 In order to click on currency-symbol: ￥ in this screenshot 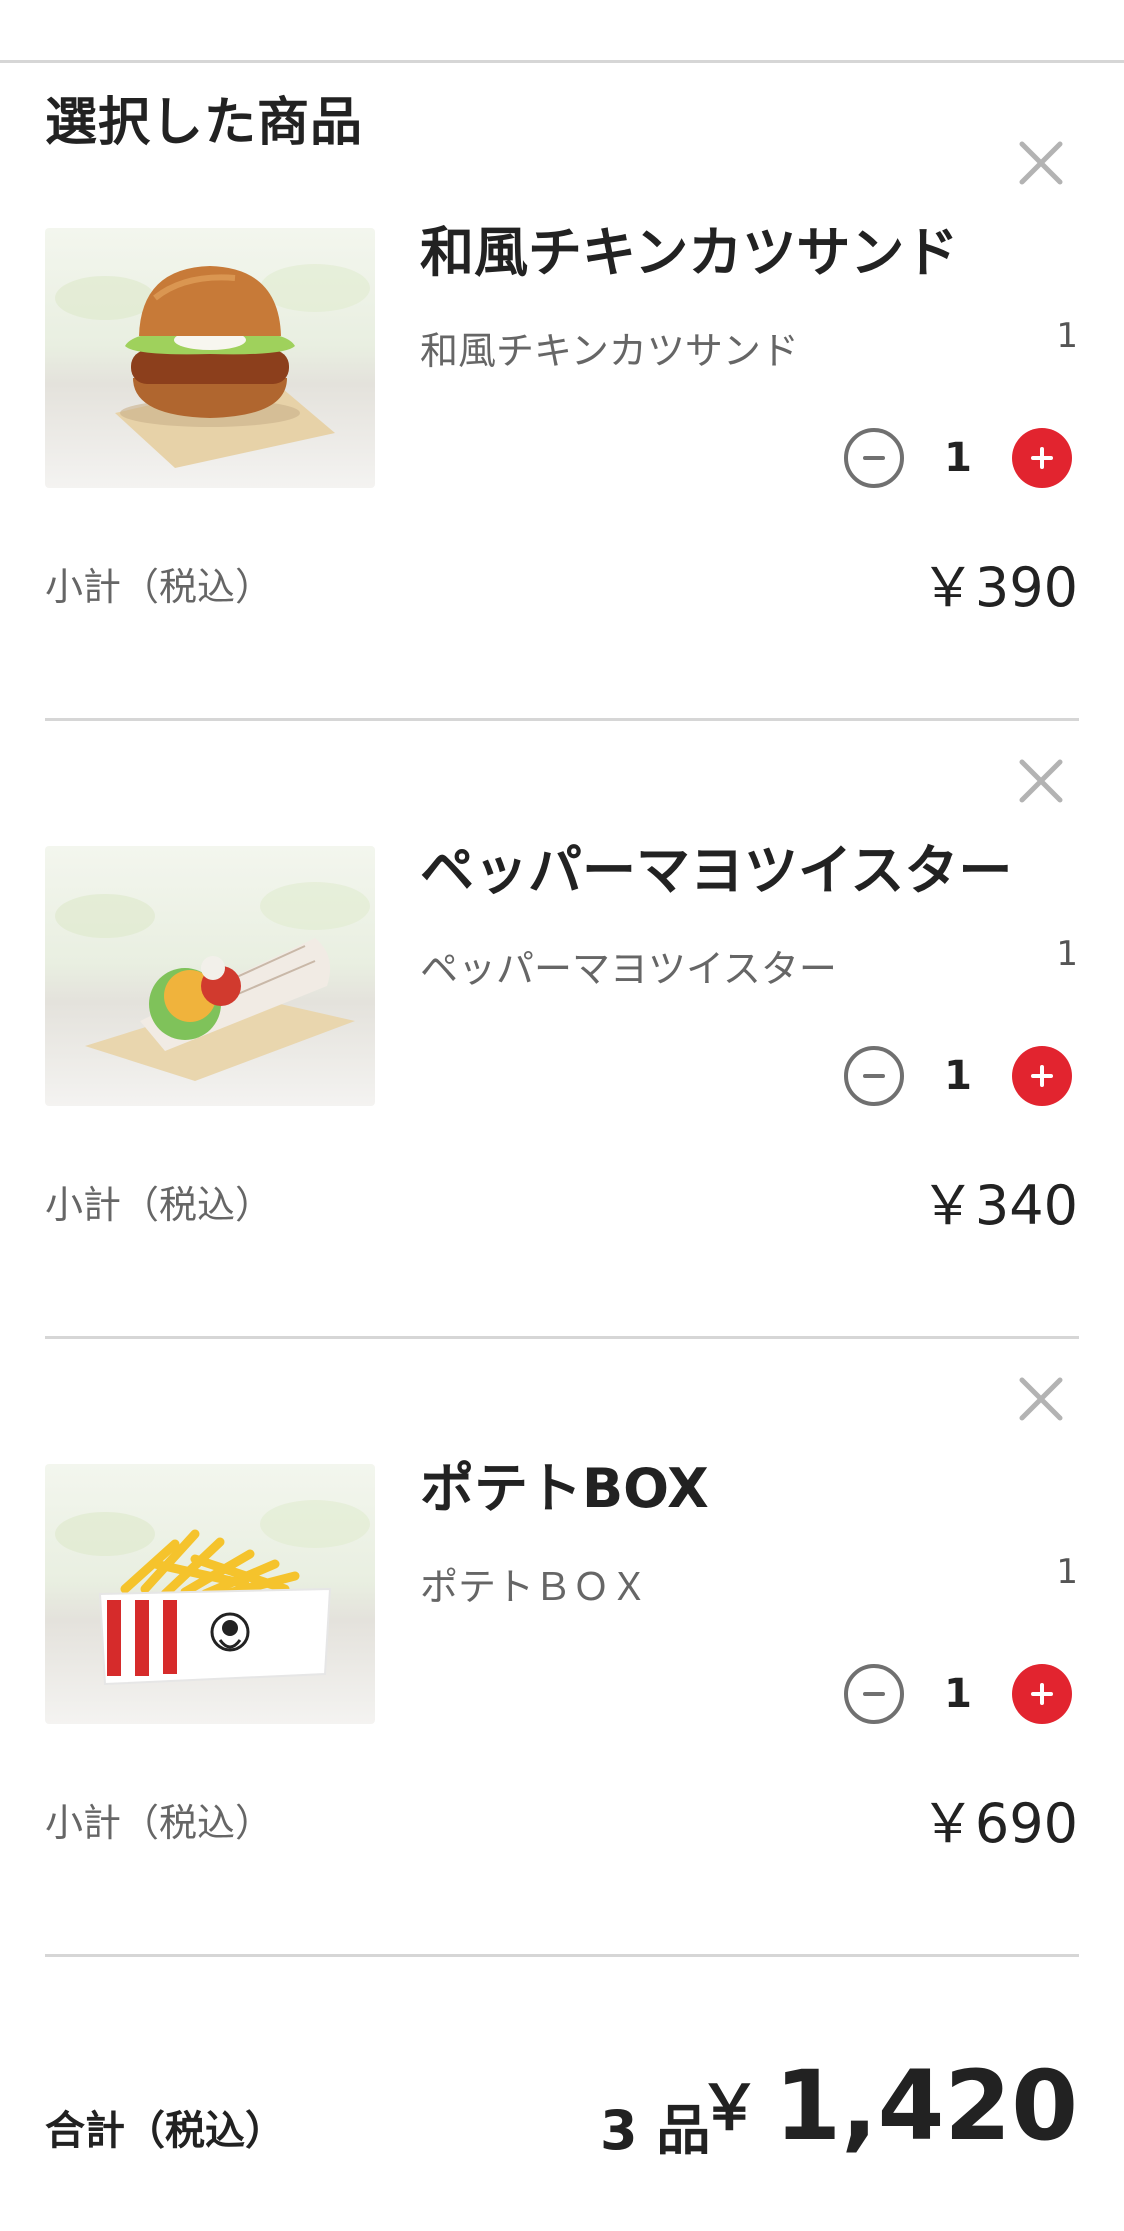, I will do `click(729, 2107)`.